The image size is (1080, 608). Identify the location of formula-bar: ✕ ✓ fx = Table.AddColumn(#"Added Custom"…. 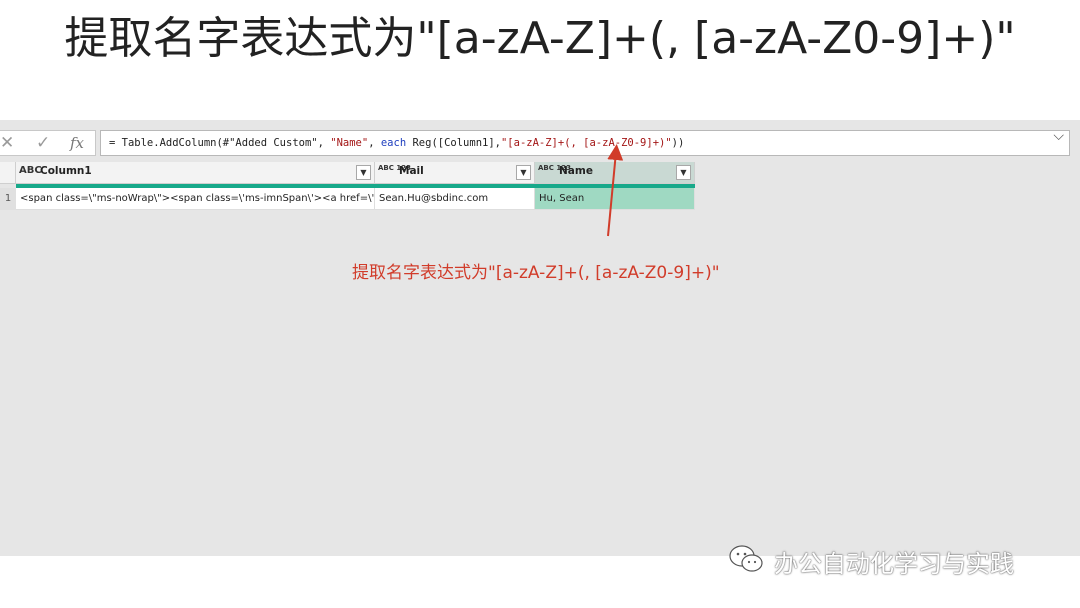
(536, 143).